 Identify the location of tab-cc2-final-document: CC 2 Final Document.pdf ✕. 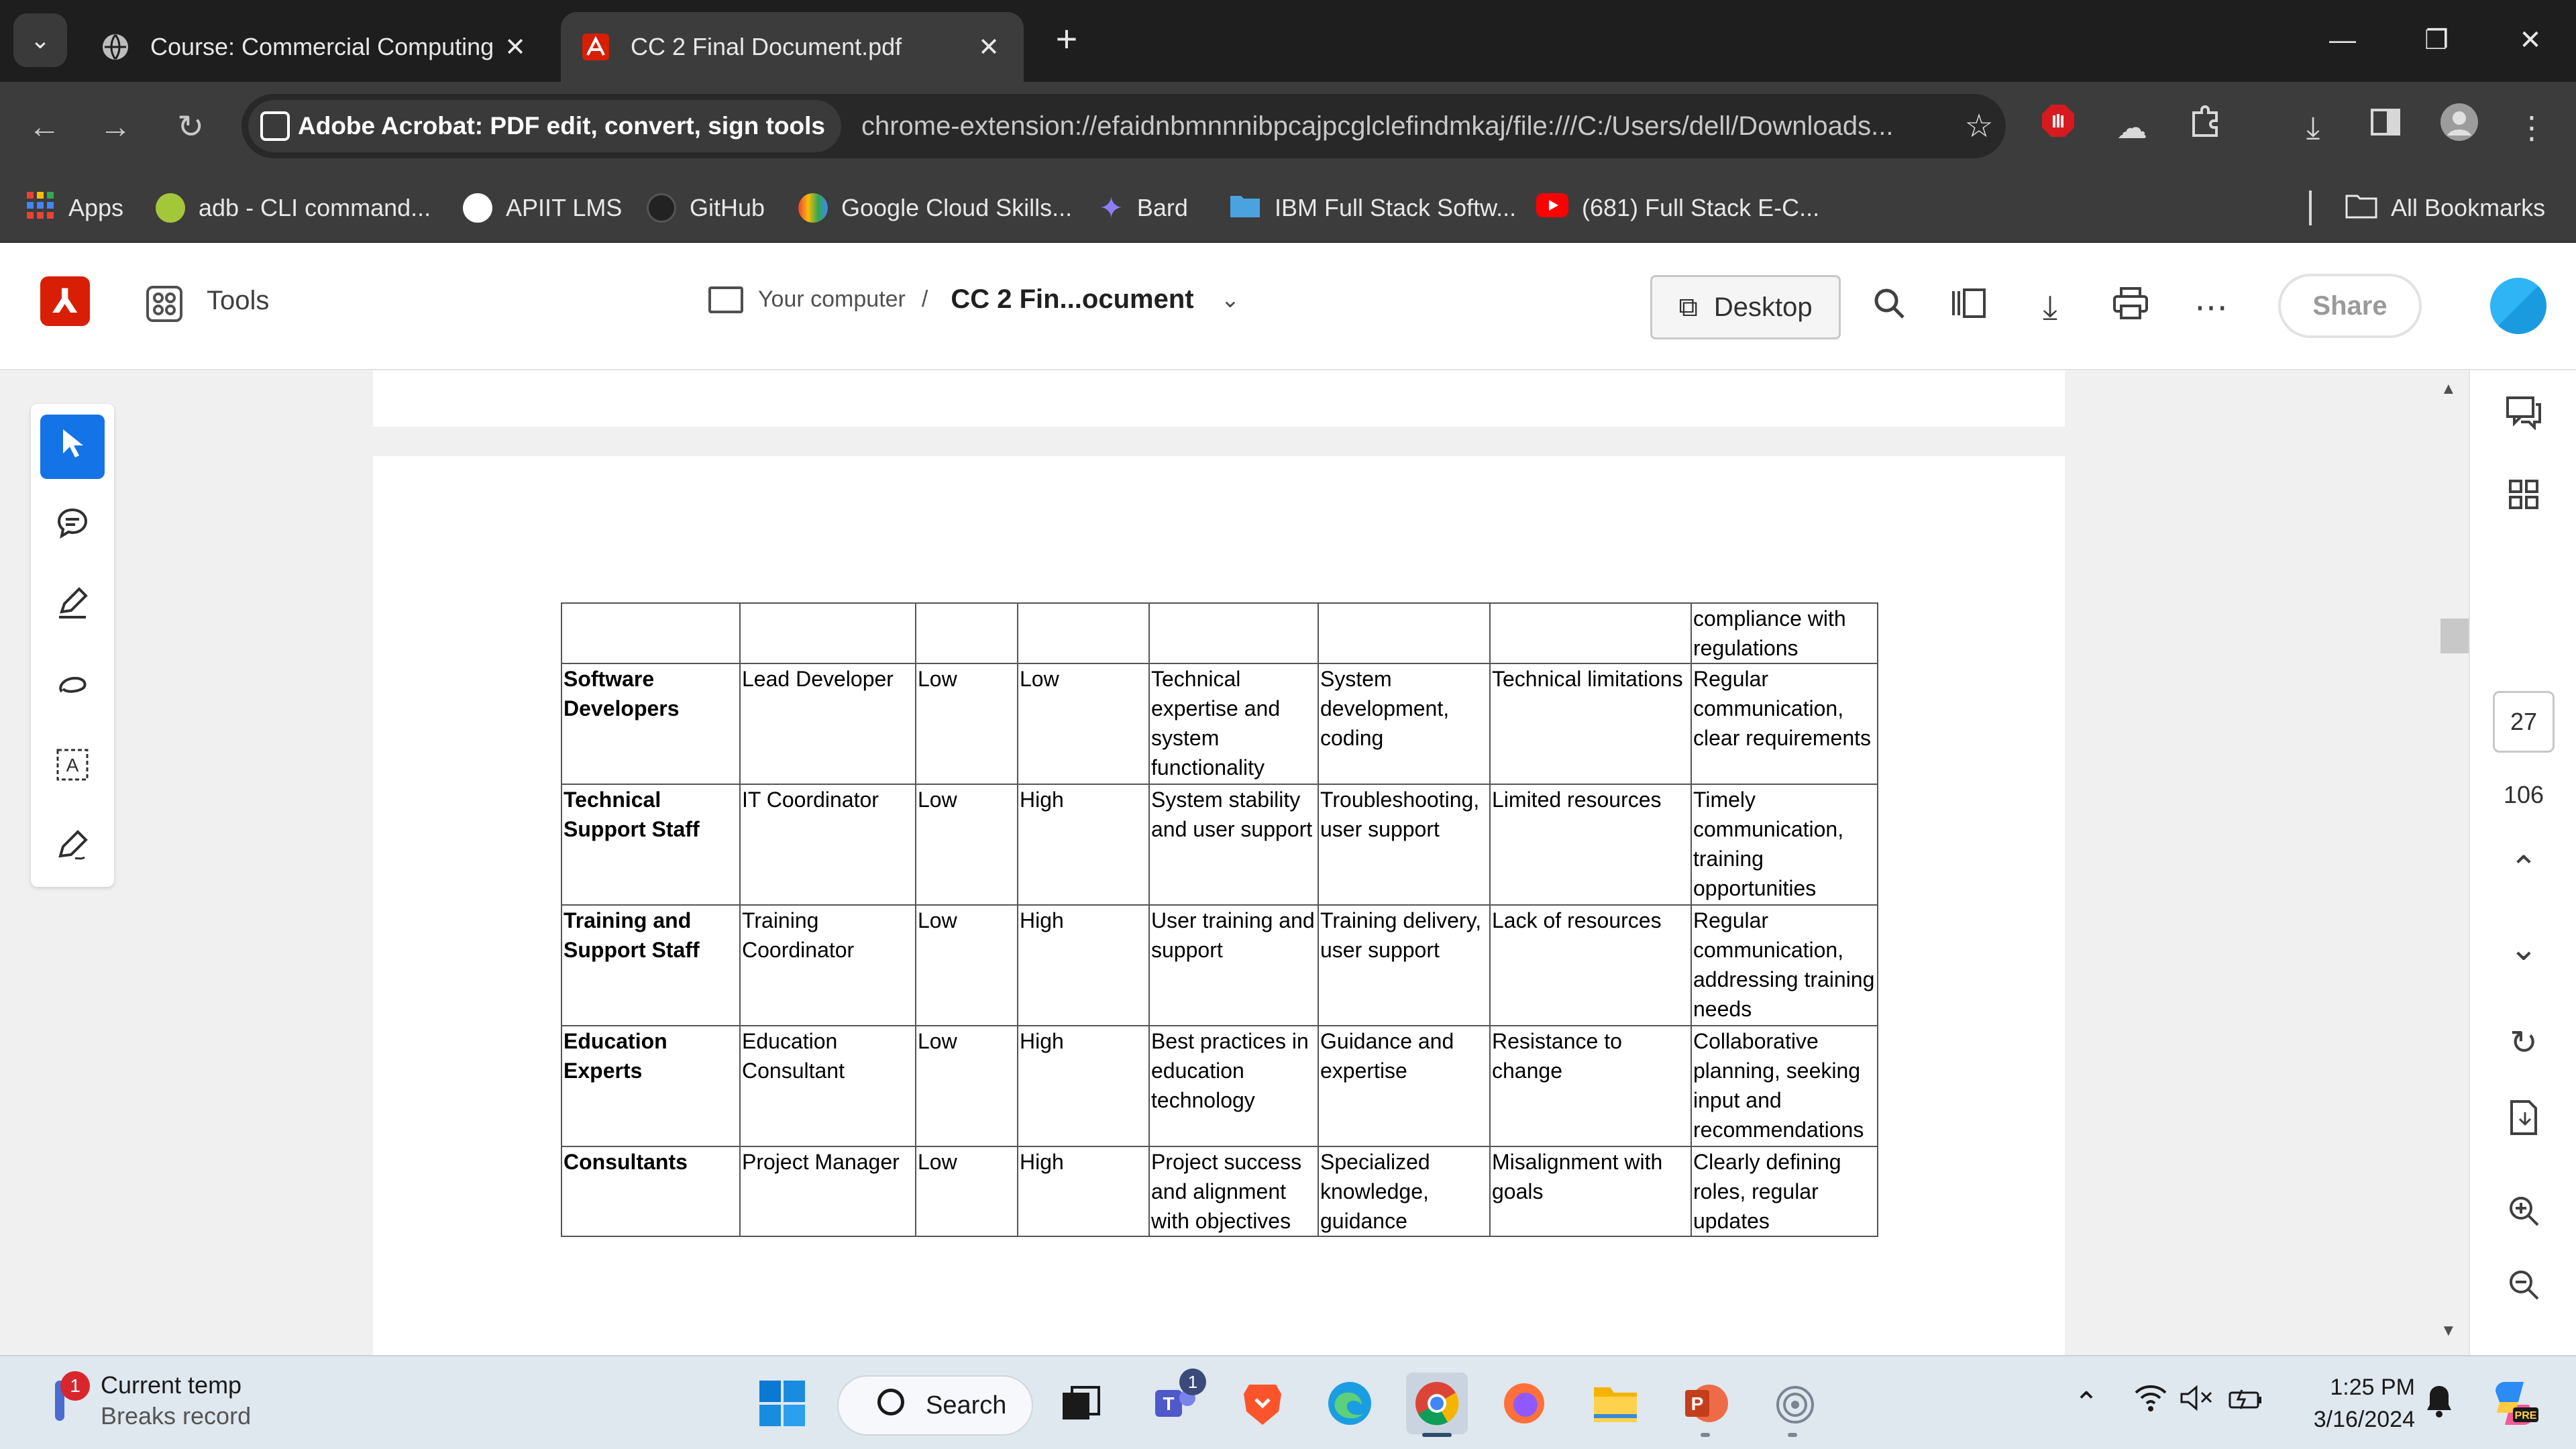
(792, 47).